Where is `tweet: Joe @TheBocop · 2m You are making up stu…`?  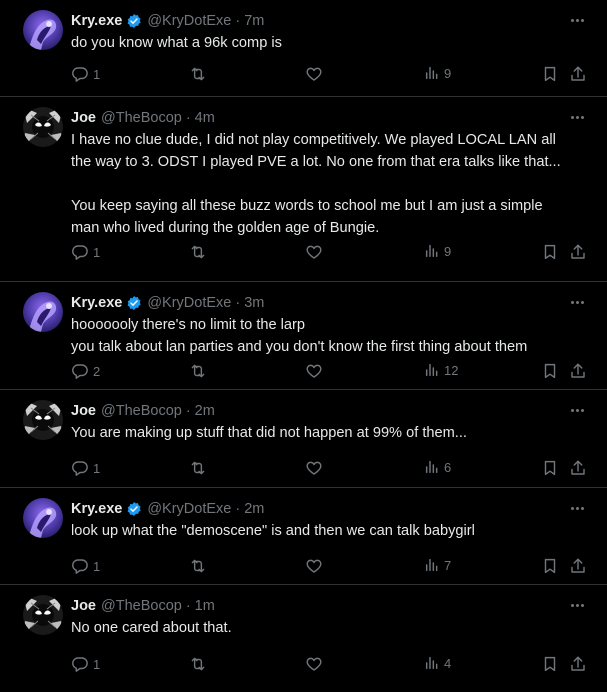 tweet: Joe @TheBocop · 2m You are making up stu… is located at coordinates (303, 439).